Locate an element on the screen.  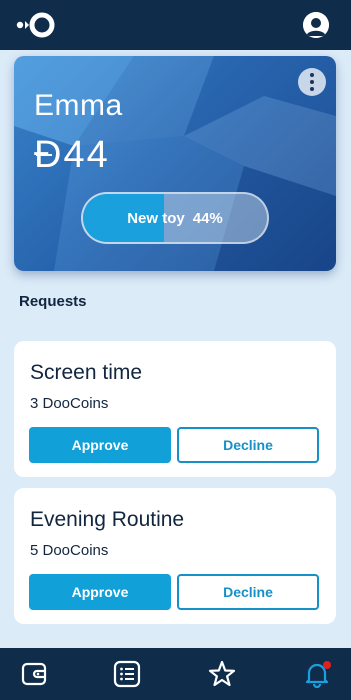
goal-progress-button: New toy 44% is located at coordinates (175, 218).